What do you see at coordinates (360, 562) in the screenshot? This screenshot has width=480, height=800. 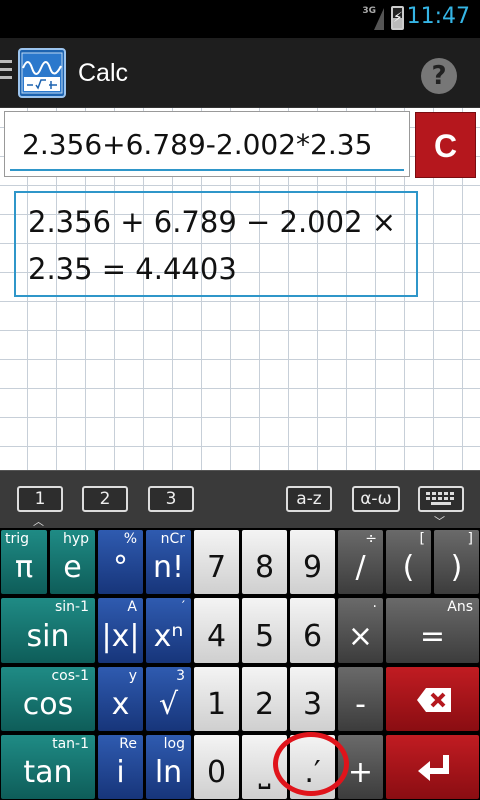 I see `key-divide: ÷ /` at bounding box center [360, 562].